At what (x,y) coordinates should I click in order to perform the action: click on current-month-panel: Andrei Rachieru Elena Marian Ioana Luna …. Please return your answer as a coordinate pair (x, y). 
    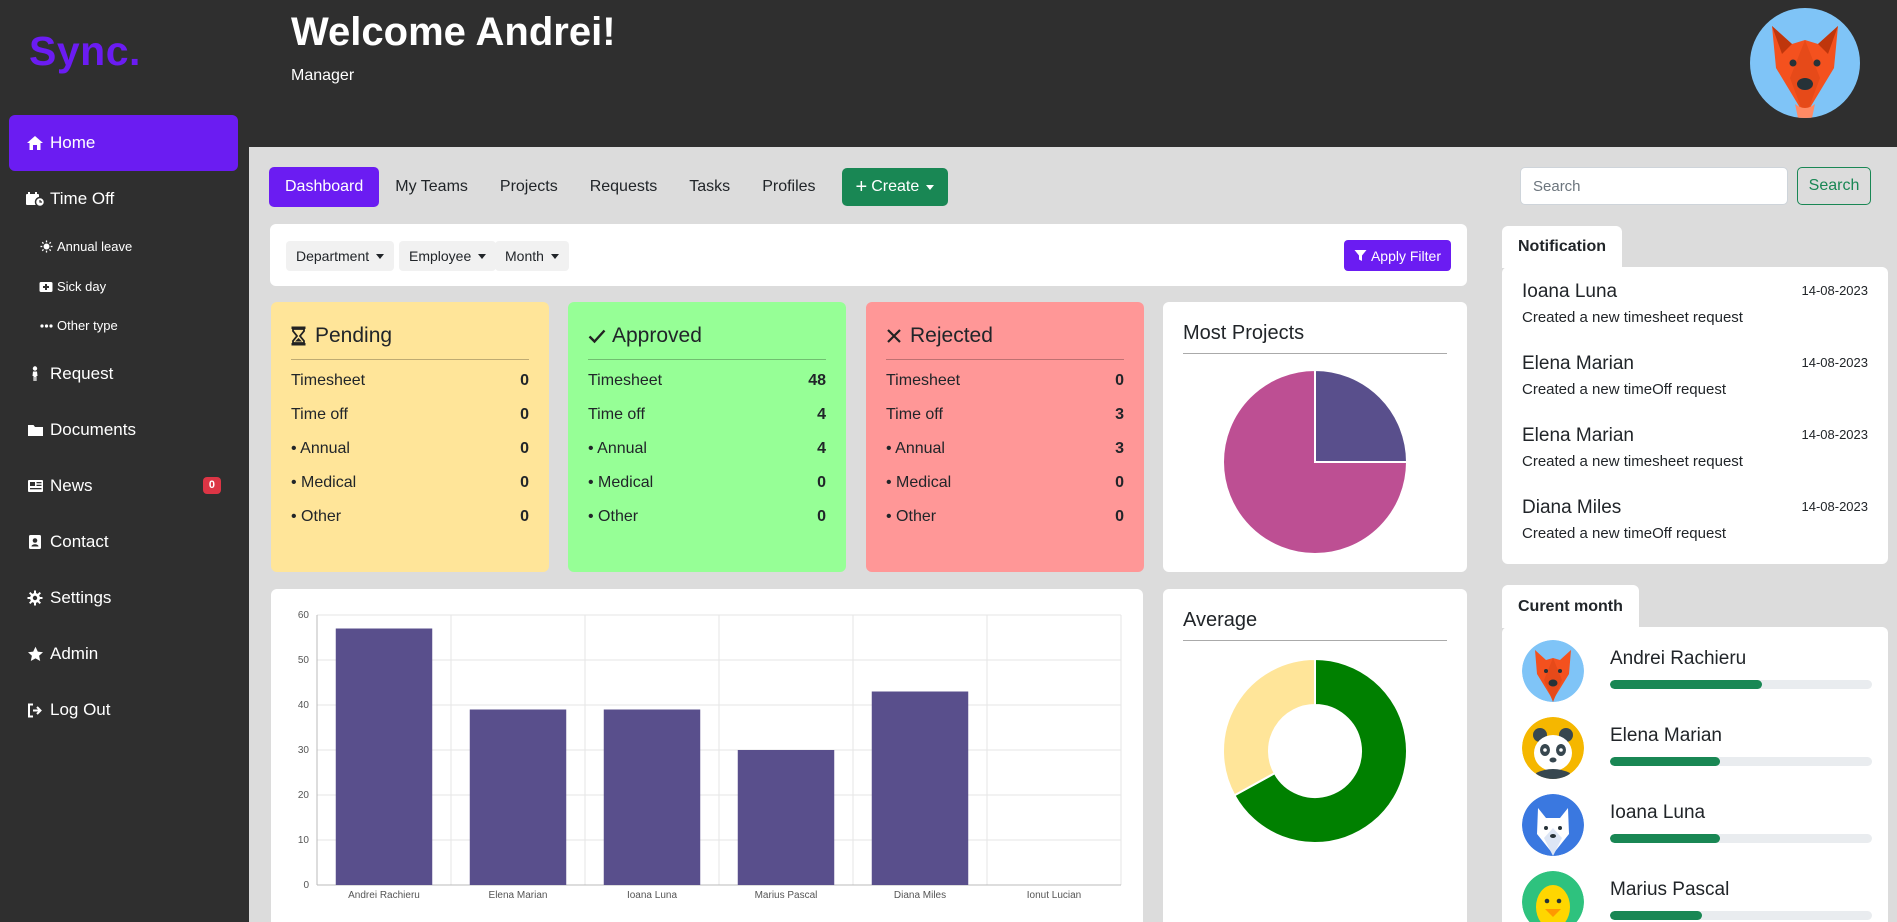
    Looking at the image, I should click on (1695, 774).